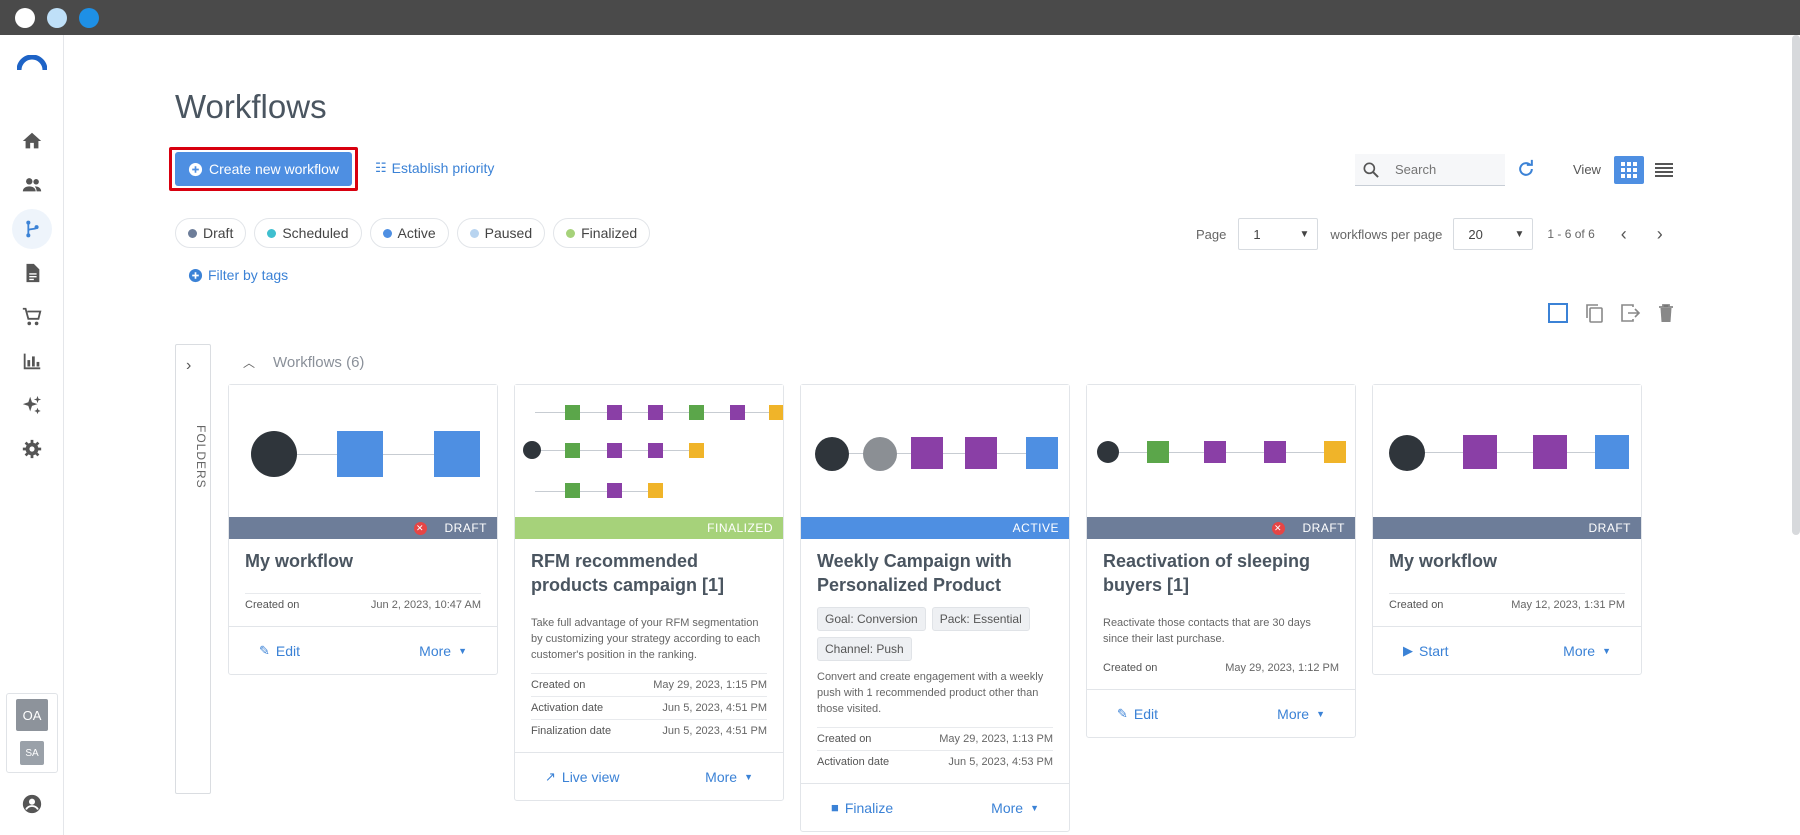 The image size is (1800, 835). What do you see at coordinates (1796, 285) in the screenshot?
I see `page-scrollbar` at bounding box center [1796, 285].